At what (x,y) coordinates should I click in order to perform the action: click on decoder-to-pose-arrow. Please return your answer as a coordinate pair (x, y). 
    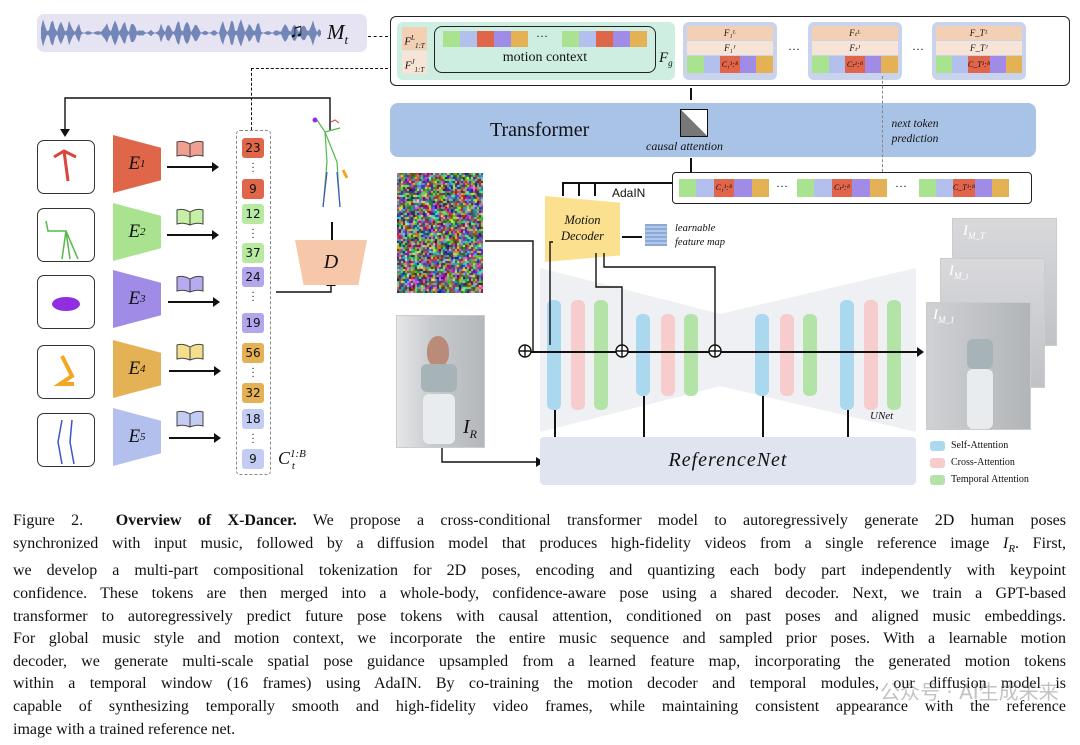
    Looking at the image, I should click on (332, 231).